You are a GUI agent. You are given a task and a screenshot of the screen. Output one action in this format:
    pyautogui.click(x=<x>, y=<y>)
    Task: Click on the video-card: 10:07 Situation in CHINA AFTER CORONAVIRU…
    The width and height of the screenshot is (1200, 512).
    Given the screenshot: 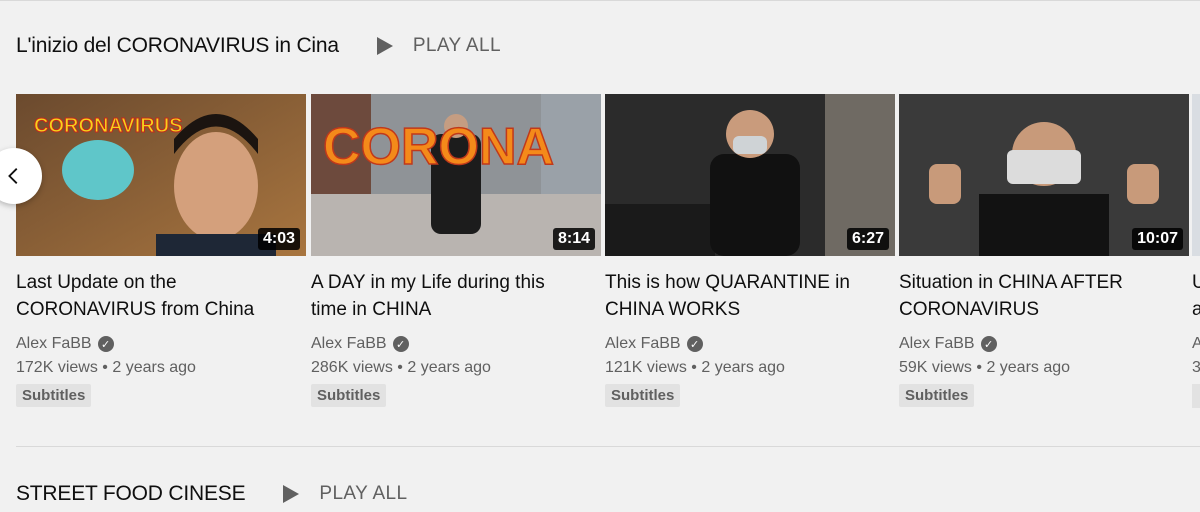 What is the action you would take?
    pyautogui.click(x=1044, y=250)
    